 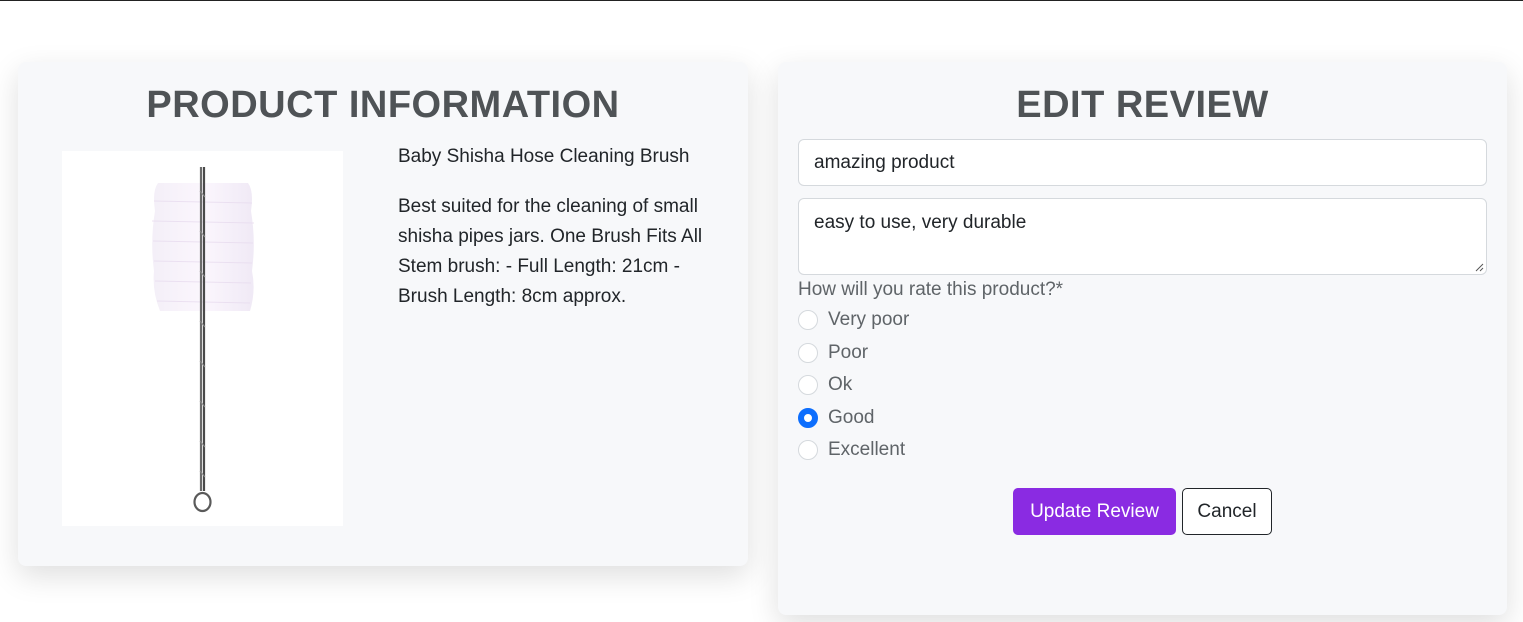 What do you see at coordinates (869, 319) in the screenshot?
I see `rating-label: Very poor` at bounding box center [869, 319].